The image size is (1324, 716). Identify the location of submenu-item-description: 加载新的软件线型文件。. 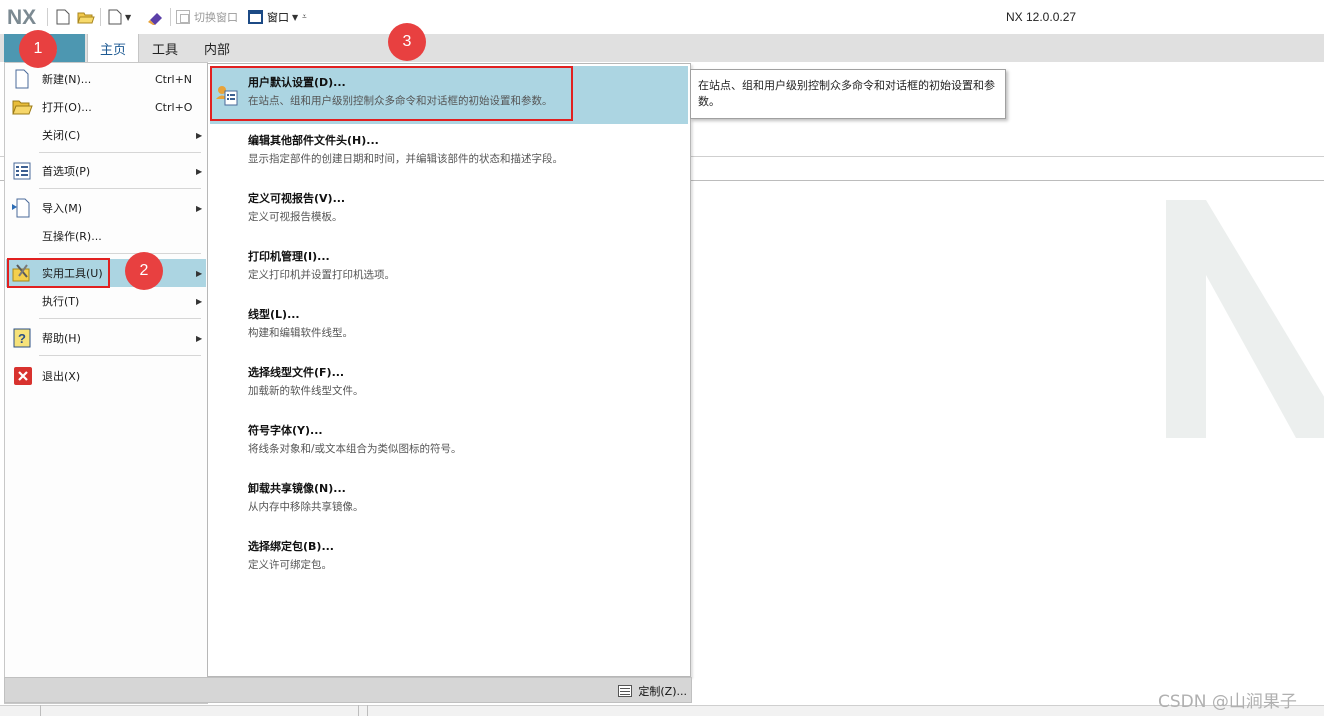
(306, 391).